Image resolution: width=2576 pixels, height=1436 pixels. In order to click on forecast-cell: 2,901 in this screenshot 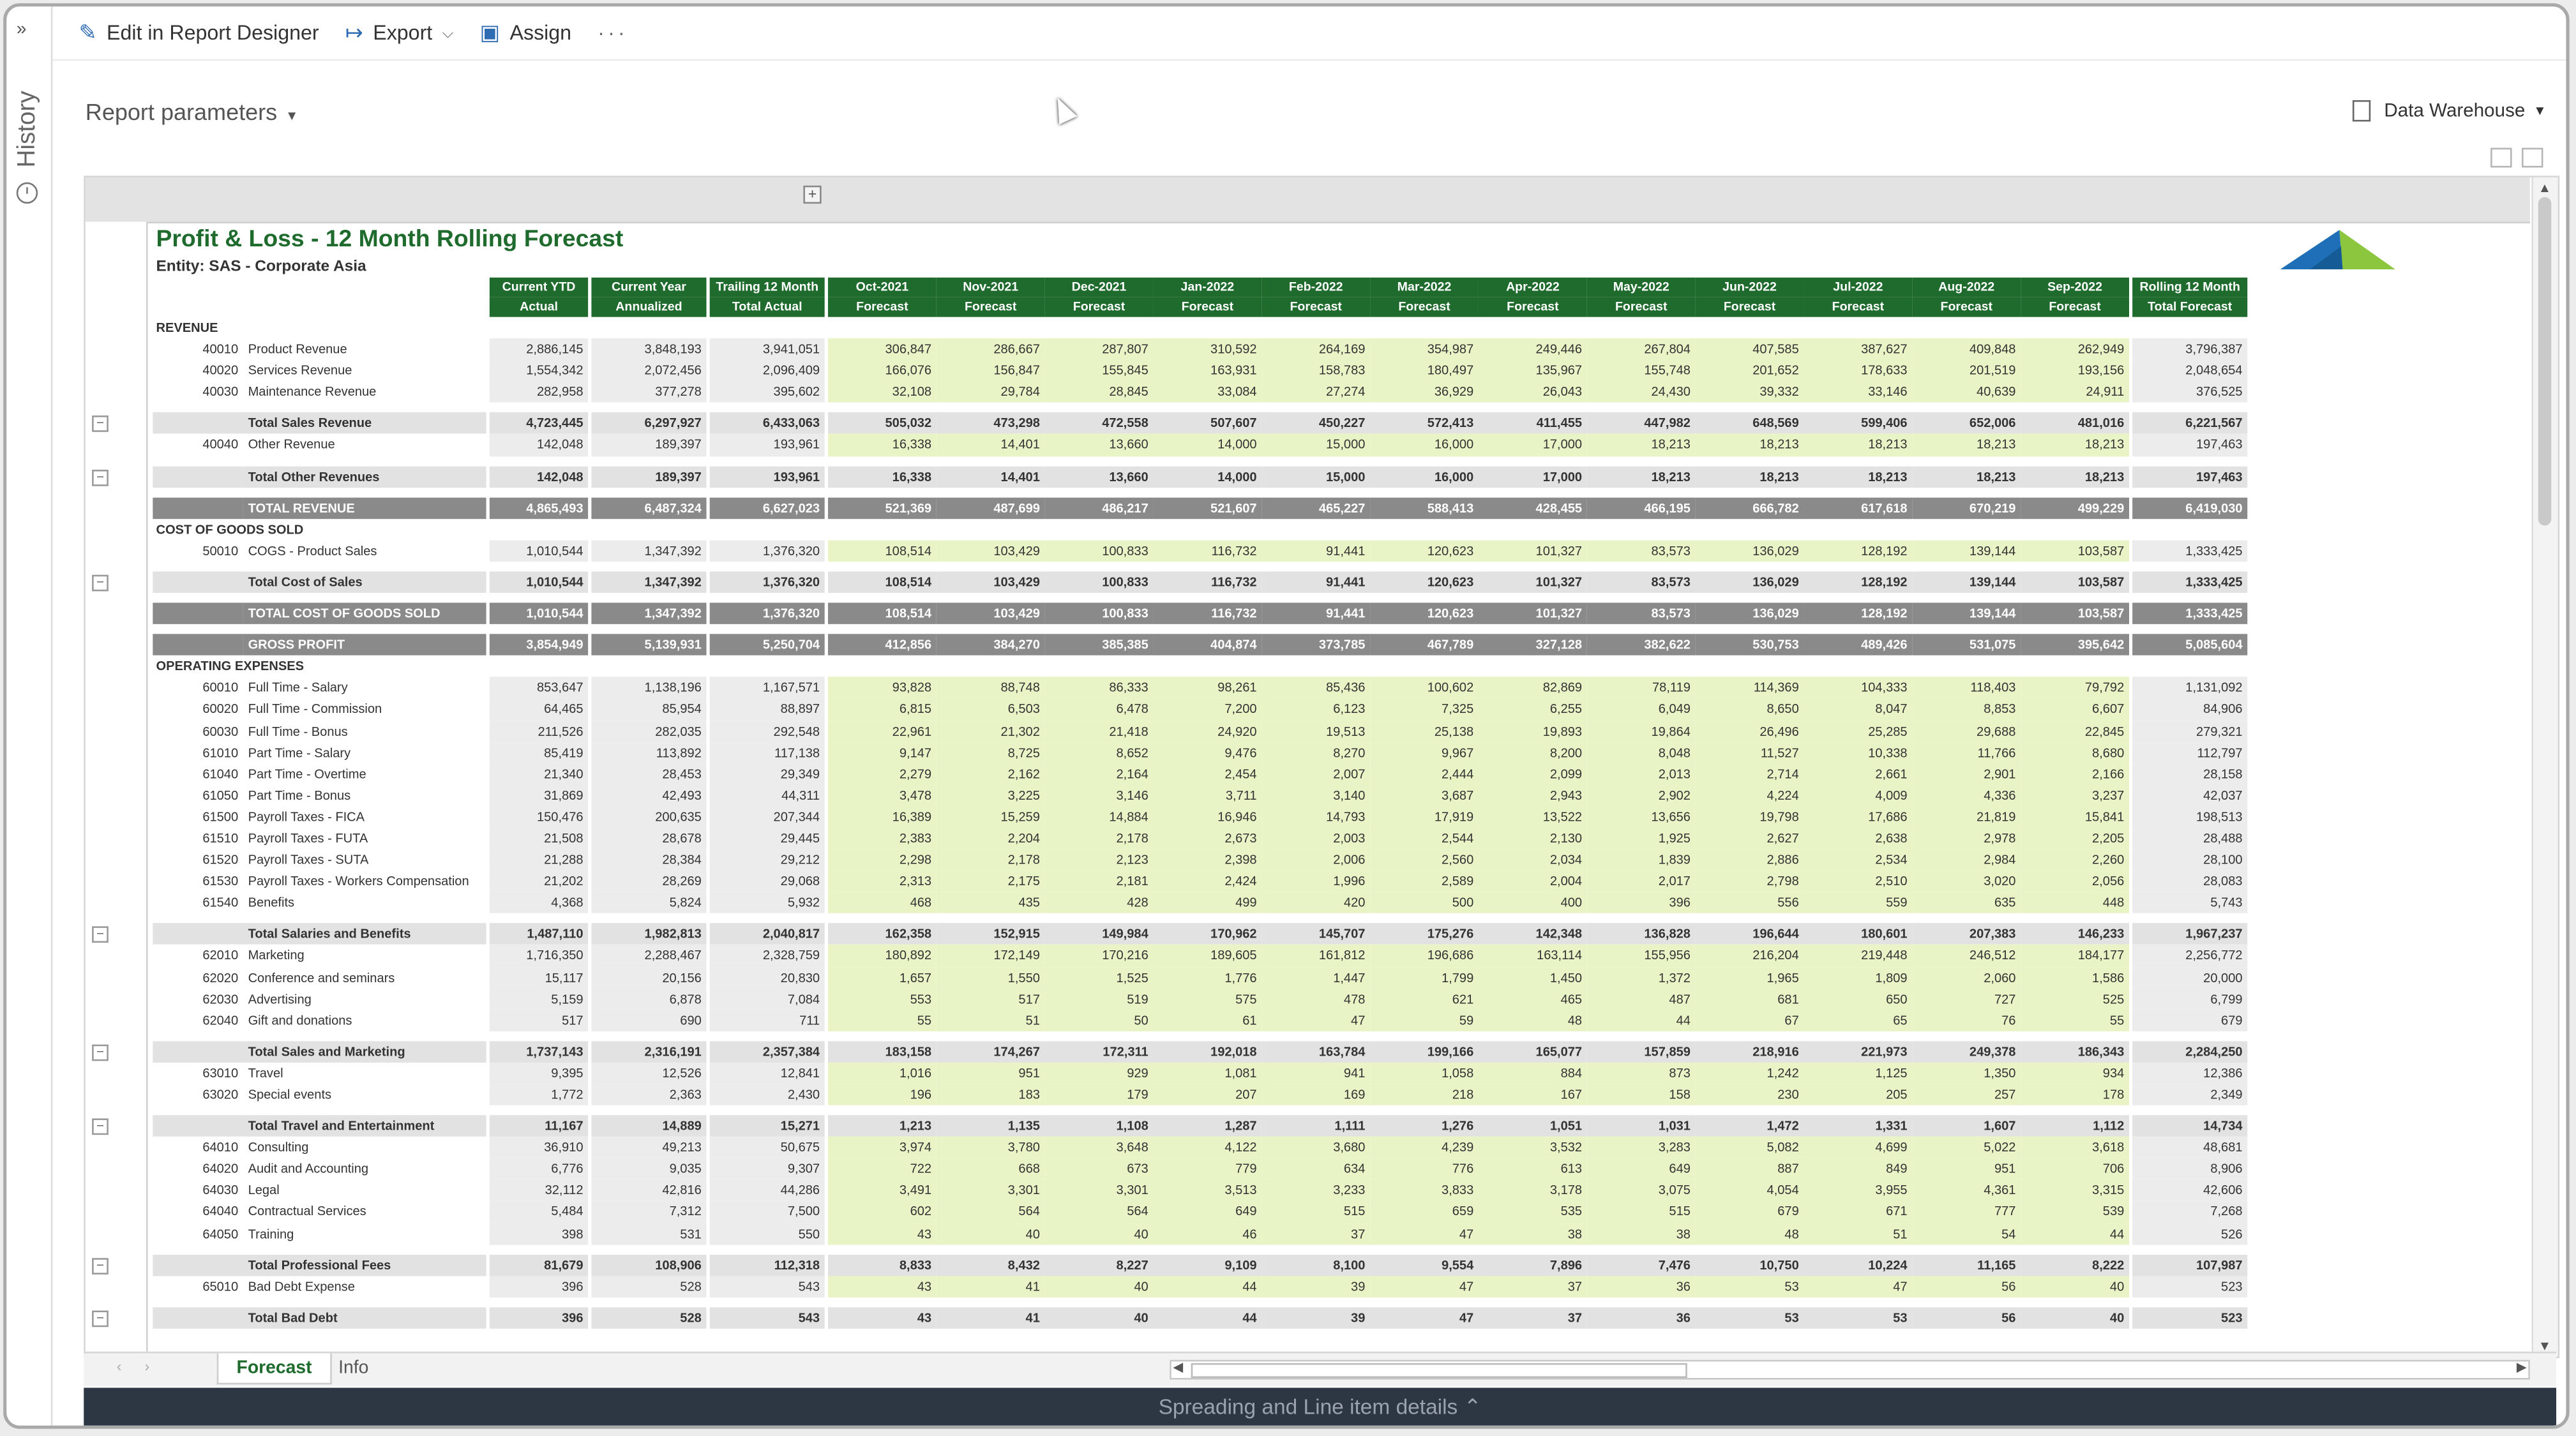, I will do `click(1966, 774)`.